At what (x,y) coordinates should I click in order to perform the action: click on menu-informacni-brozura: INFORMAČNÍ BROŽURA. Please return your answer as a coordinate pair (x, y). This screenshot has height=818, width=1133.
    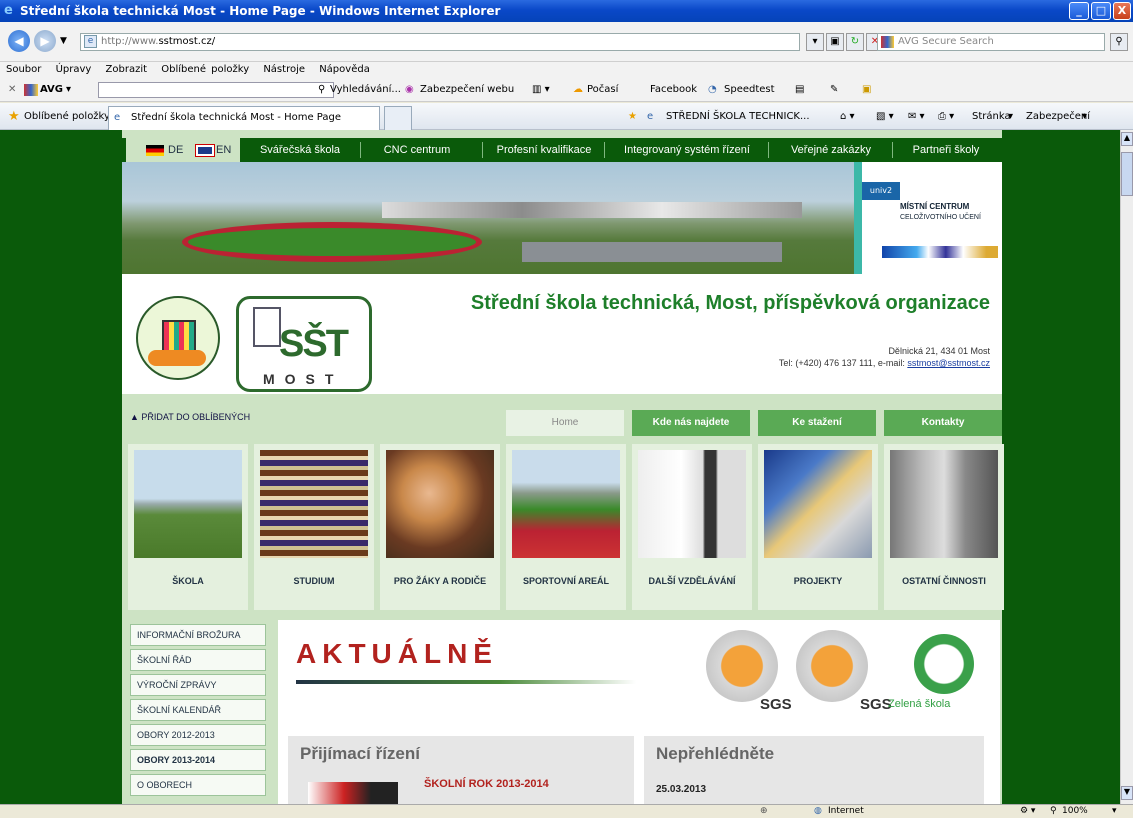
    Looking at the image, I should click on (198, 635).